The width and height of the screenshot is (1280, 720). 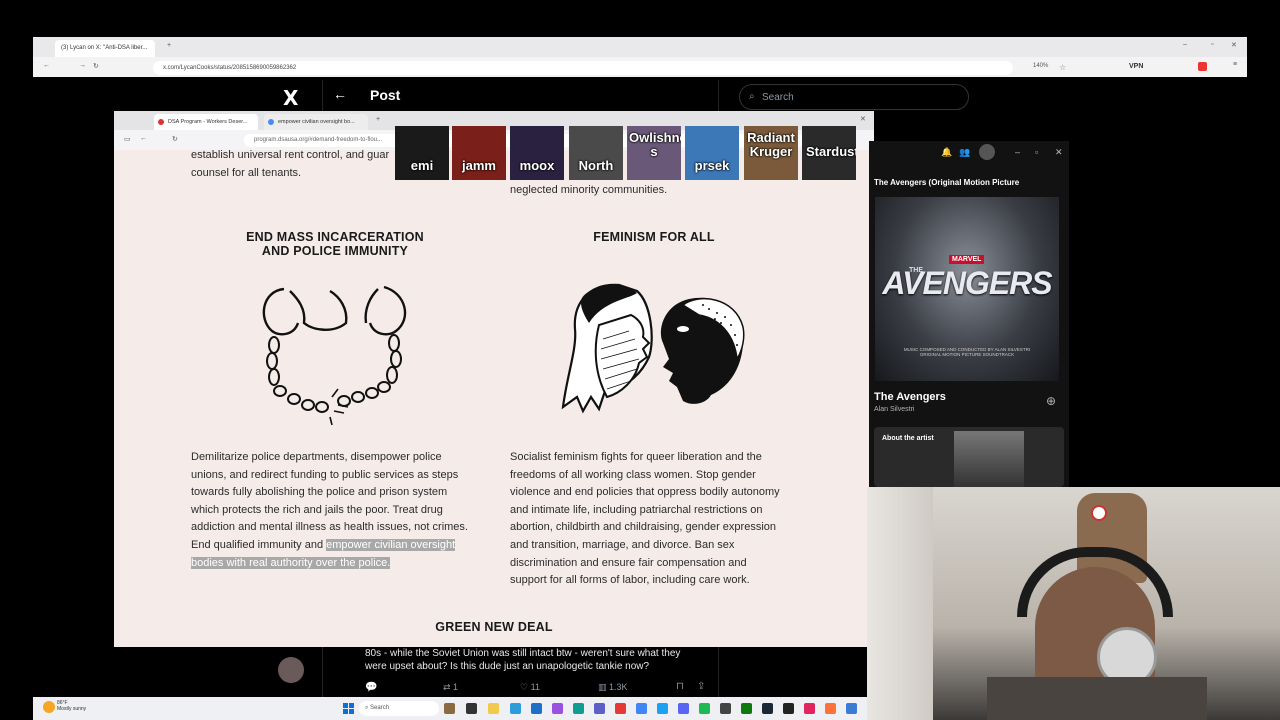 I want to click on youtube-icon, so click(x=620, y=708).